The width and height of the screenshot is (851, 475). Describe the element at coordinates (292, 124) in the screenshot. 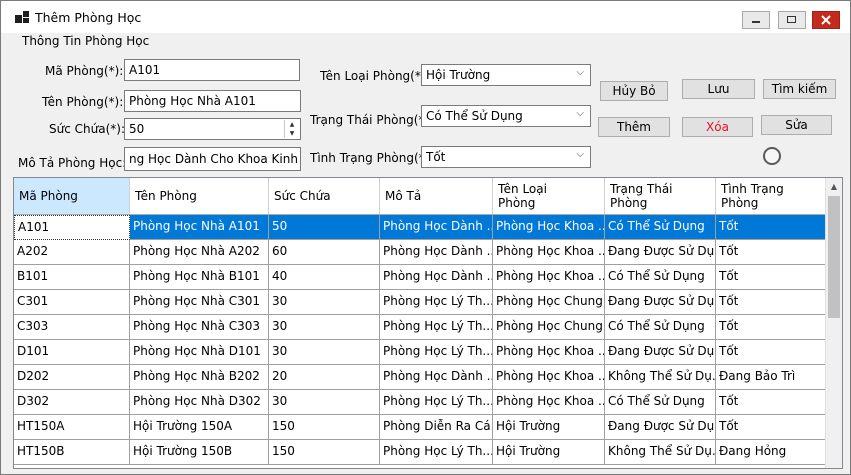

I see `stepper-up-icon: ▲` at that location.